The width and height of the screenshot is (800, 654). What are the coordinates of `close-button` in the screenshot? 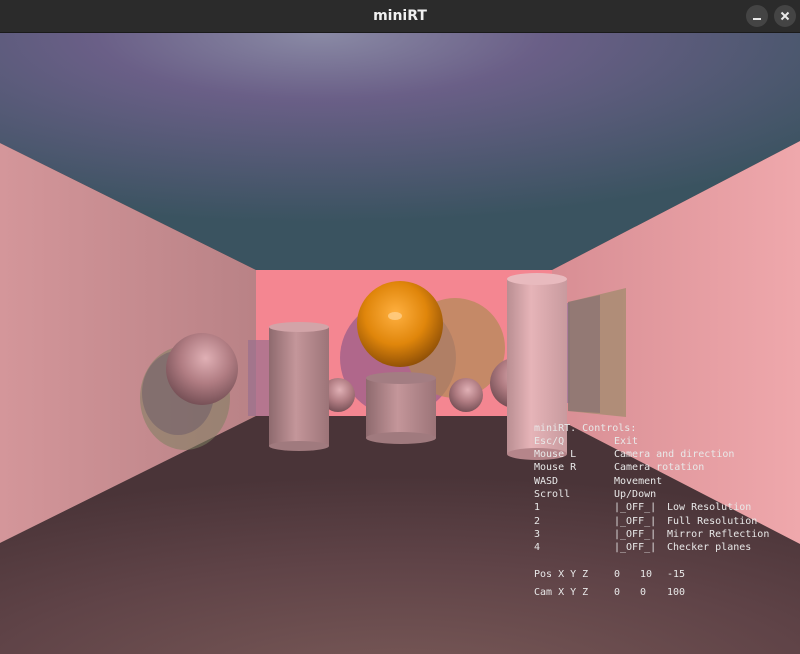 It's located at (785, 16).